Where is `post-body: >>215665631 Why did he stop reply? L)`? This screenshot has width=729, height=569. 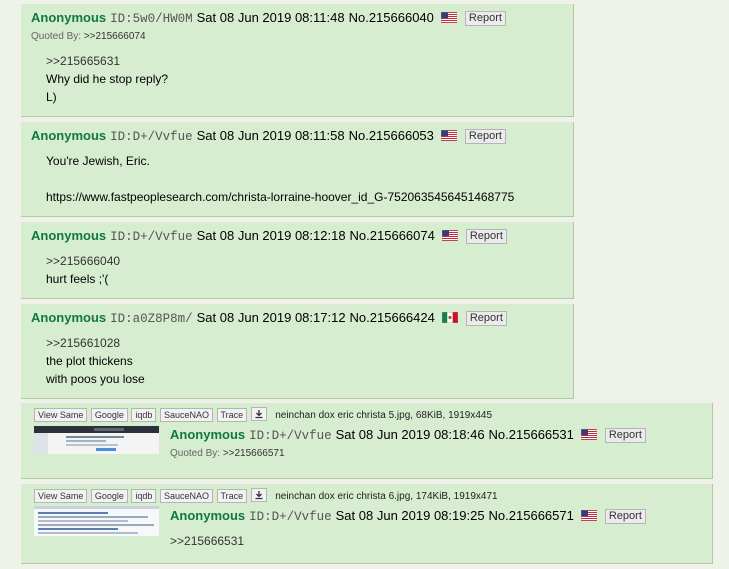
post-body: >>215665631 Why did he stop reply? L) is located at coordinates (107, 79).